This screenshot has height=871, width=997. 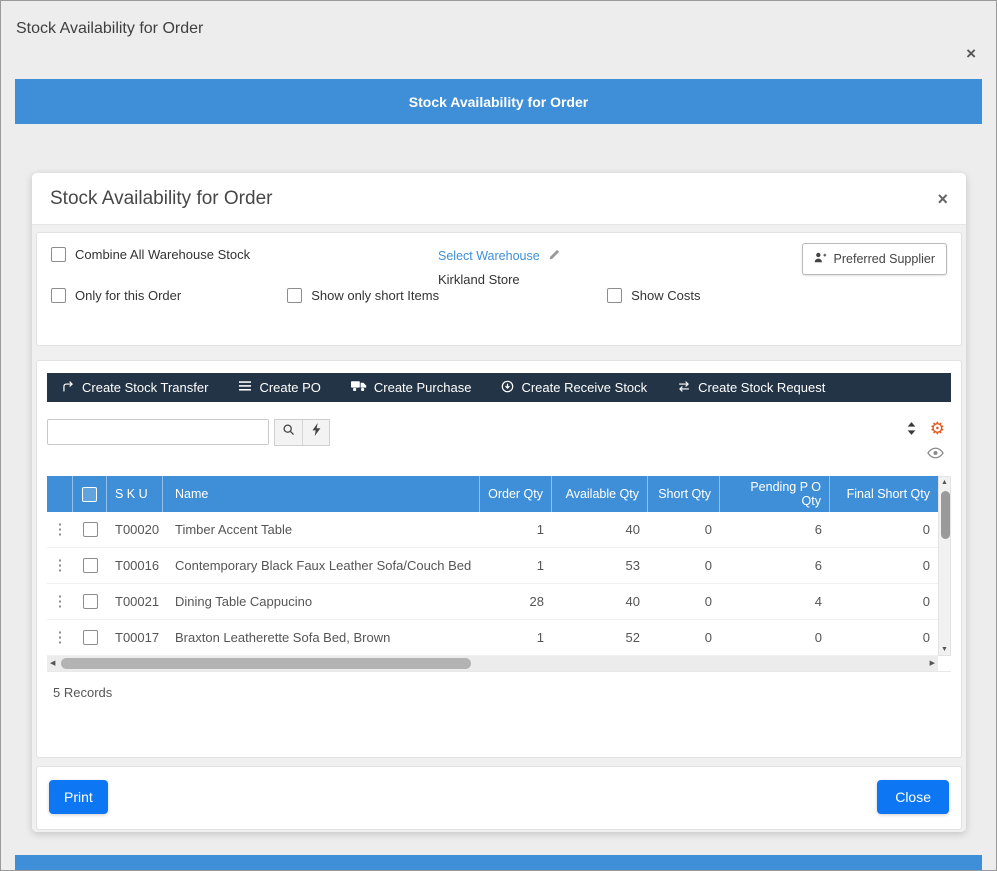 What do you see at coordinates (944, 566) in the screenshot?
I see `vertical-scrollbar: ▲ ▼` at bounding box center [944, 566].